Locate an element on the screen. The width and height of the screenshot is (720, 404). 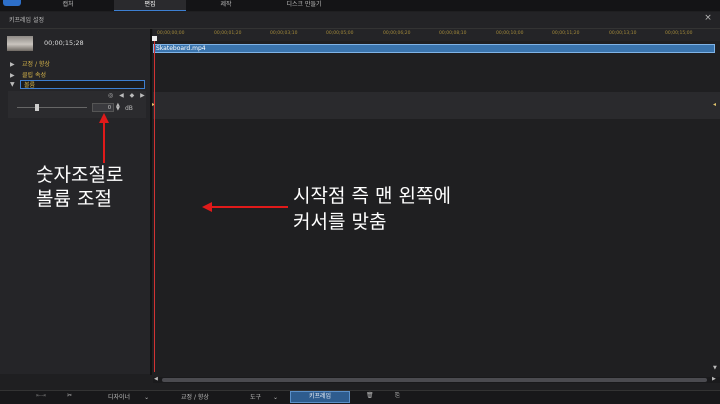
annotation-arrow-left is located at coordinates (245, 207).